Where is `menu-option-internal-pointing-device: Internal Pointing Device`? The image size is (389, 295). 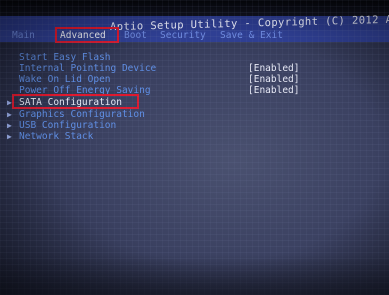 menu-option-internal-pointing-device: Internal Pointing Device is located at coordinates (87, 68).